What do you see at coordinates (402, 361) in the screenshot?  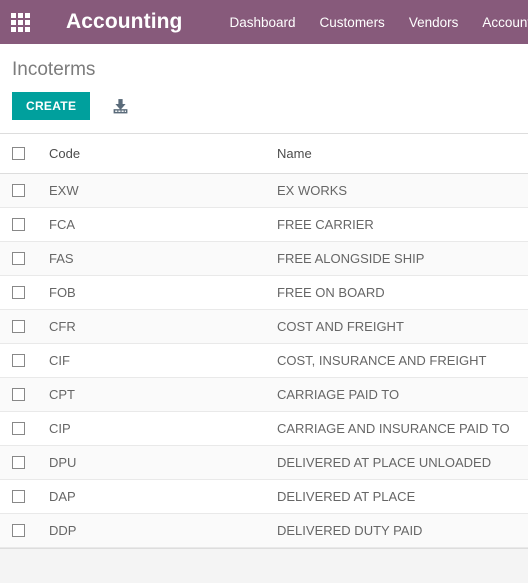 I see `cell-name: COST, INSURANCE AND FREIGHT` at bounding box center [402, 361].